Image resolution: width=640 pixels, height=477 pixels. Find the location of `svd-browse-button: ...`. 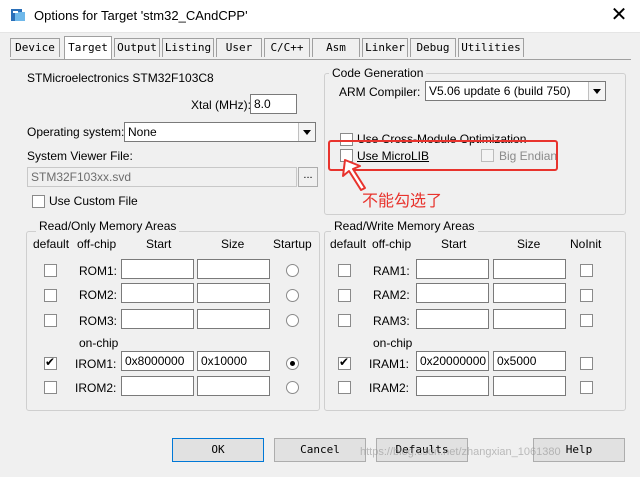

svd-browse-button: ... is located at coordinates (308, 177).